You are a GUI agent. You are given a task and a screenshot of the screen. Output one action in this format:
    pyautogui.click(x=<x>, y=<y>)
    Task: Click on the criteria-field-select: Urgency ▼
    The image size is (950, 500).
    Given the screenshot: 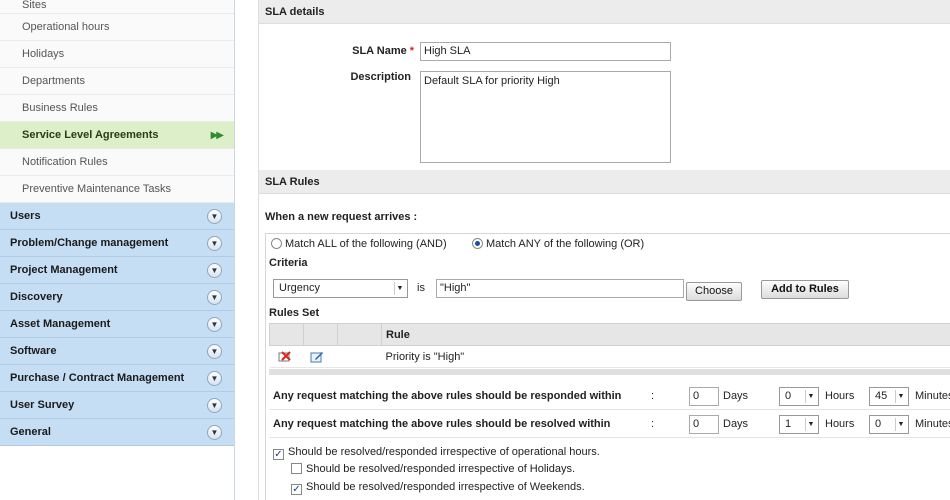 What is the action you would take?
    pyautogui.click(x=340, y=288)
    